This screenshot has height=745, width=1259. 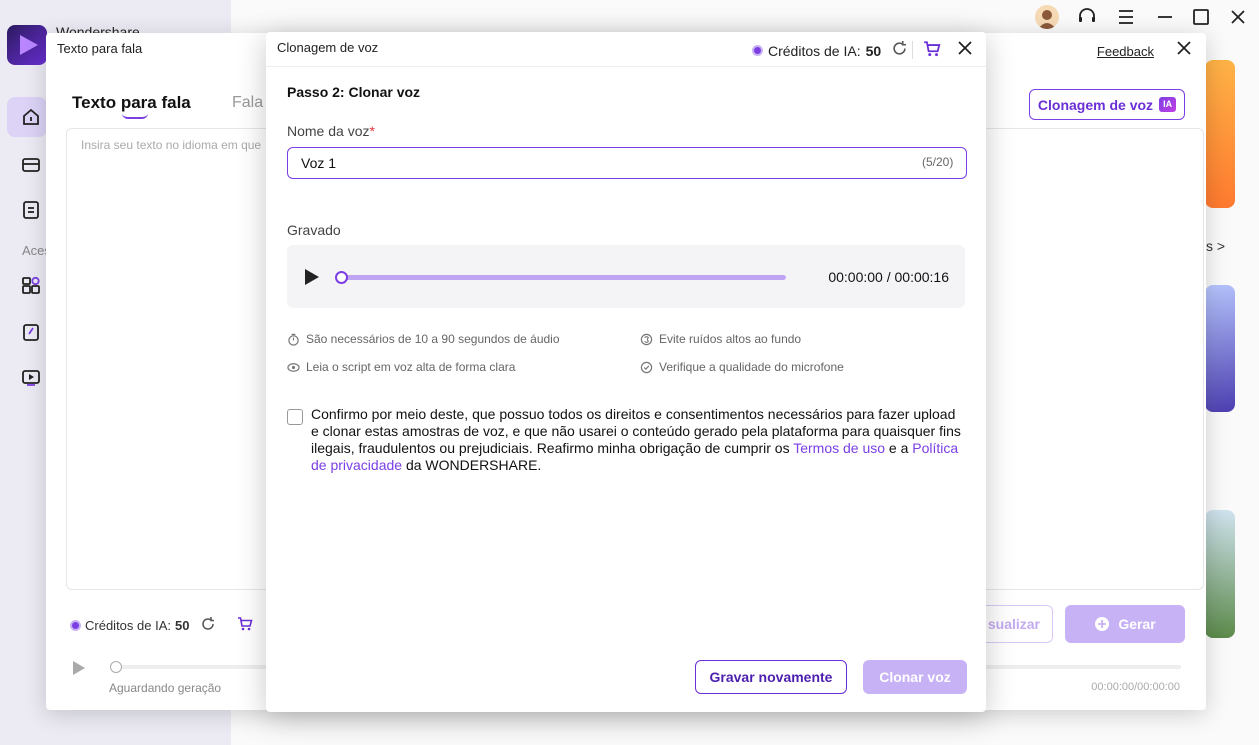 What do you see at coordinates (1102, 624) in the screenshot?
I see `generate-icon` at bounding box center [1102, 624].